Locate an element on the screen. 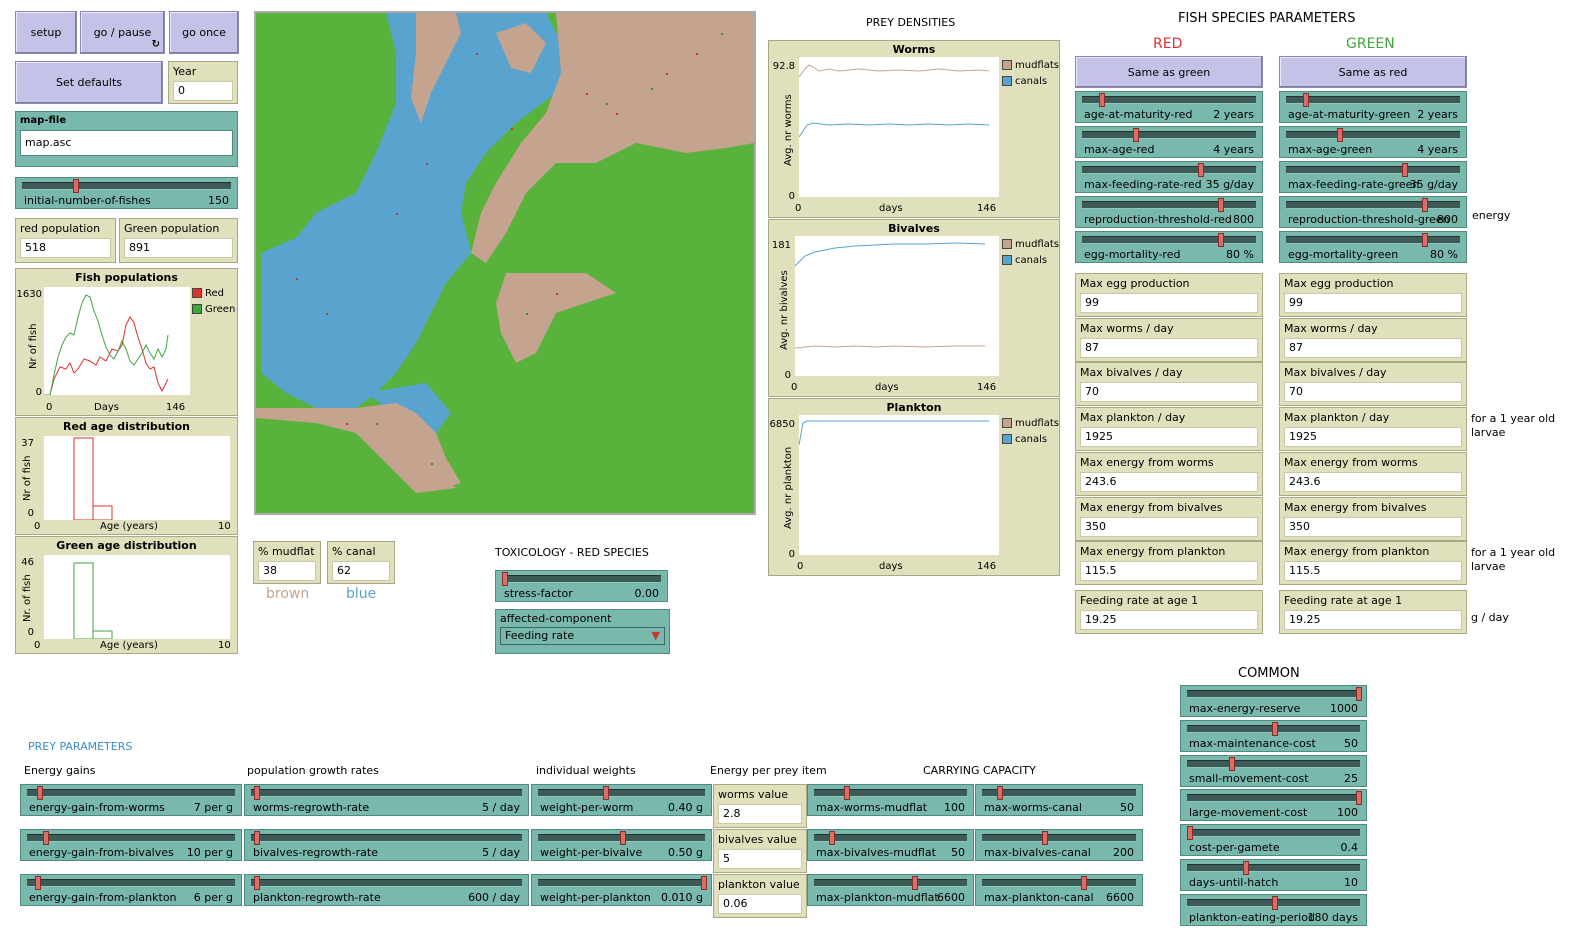 The width and height of the screenshot is (1582, 950). green-age-chart is located at coordinates (93, 601).